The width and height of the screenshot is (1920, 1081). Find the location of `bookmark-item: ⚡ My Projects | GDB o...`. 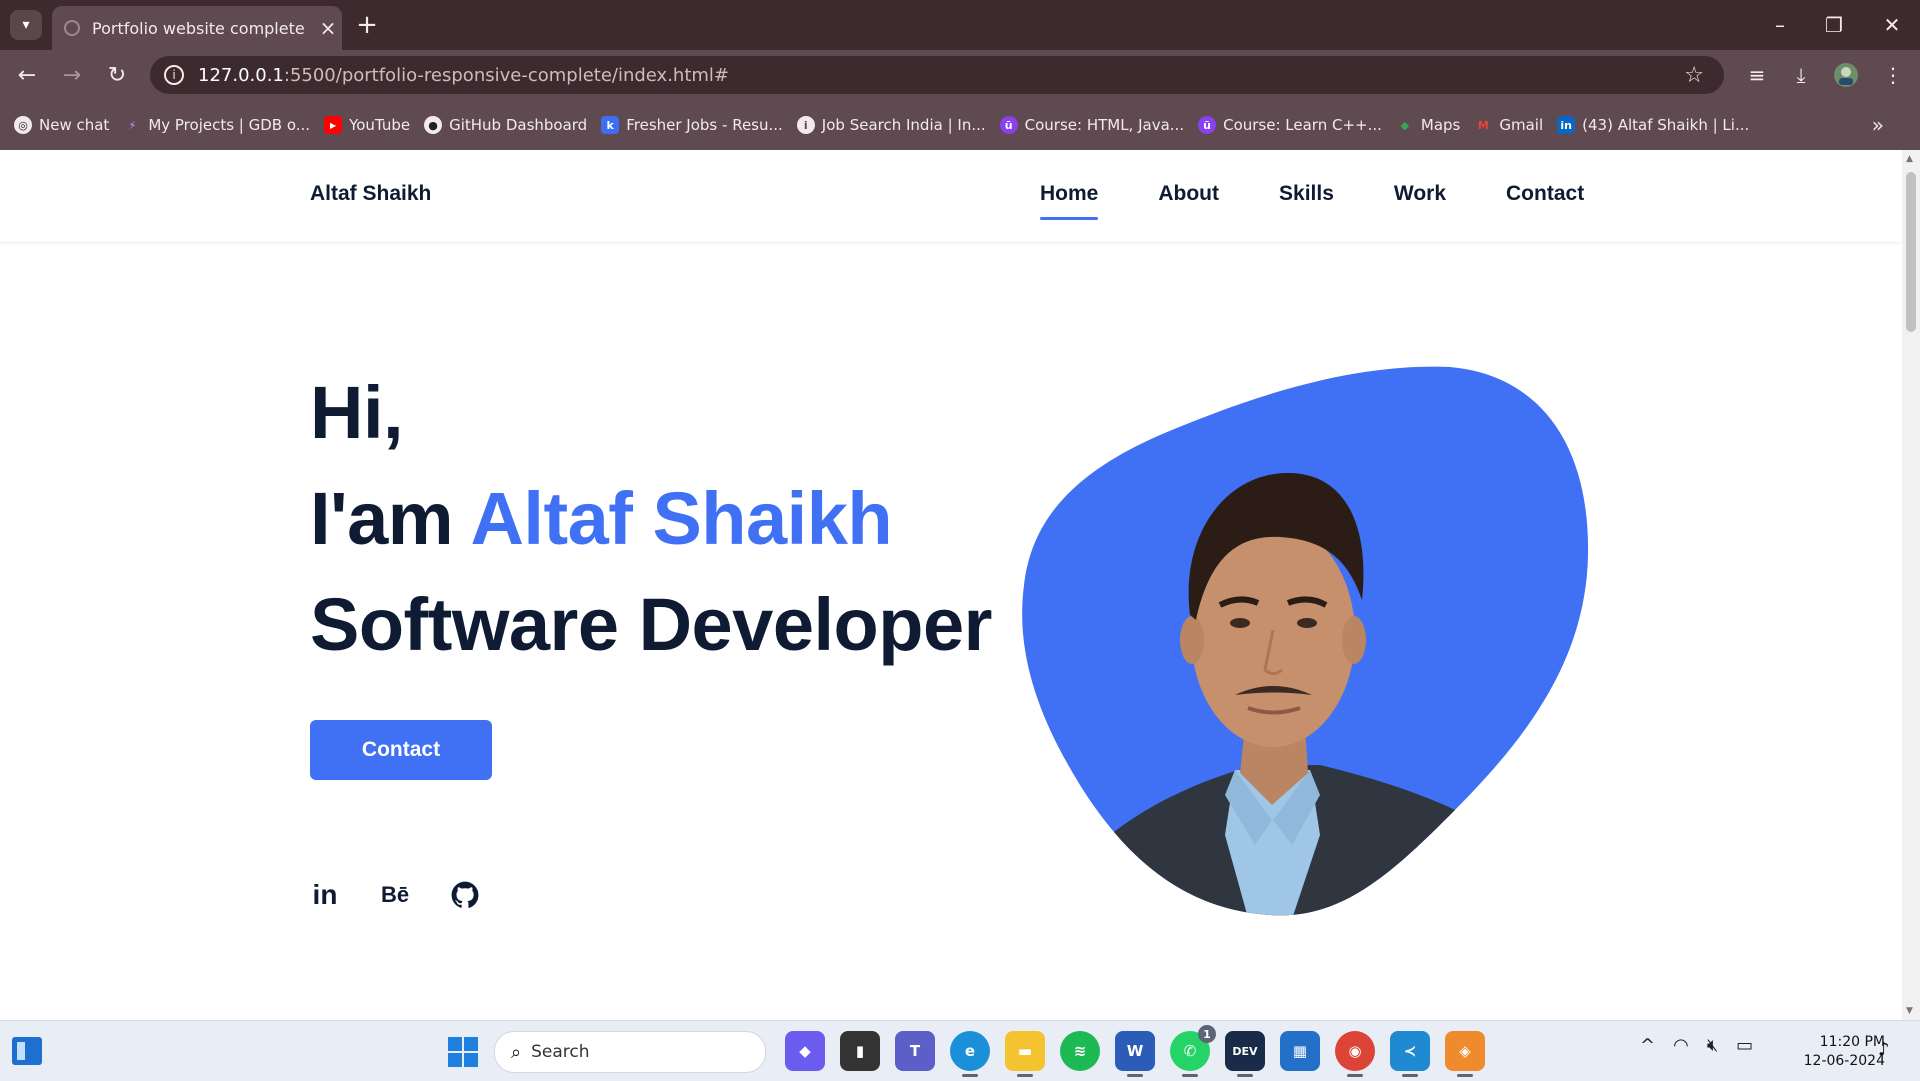

bookmark-item: ⚡ My Projects | GDB o... is located at coordinates (216, 125).